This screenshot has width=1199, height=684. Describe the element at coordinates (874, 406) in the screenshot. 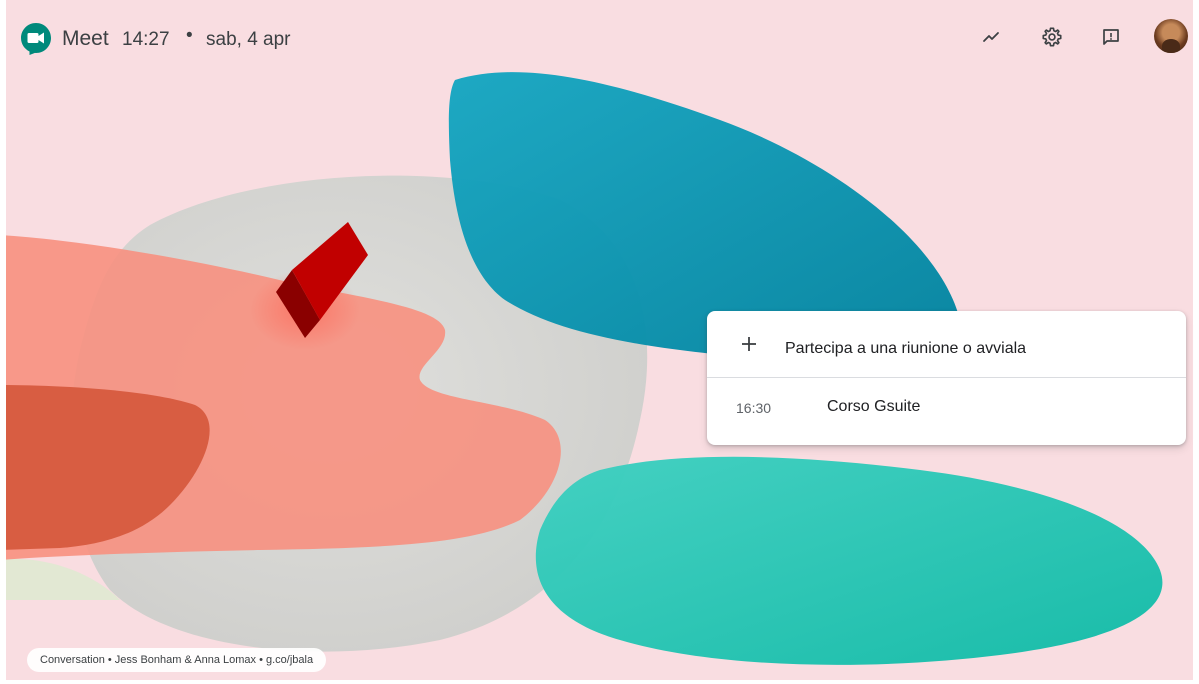

I see `meeting-name: Corso Gsuite` at that location.